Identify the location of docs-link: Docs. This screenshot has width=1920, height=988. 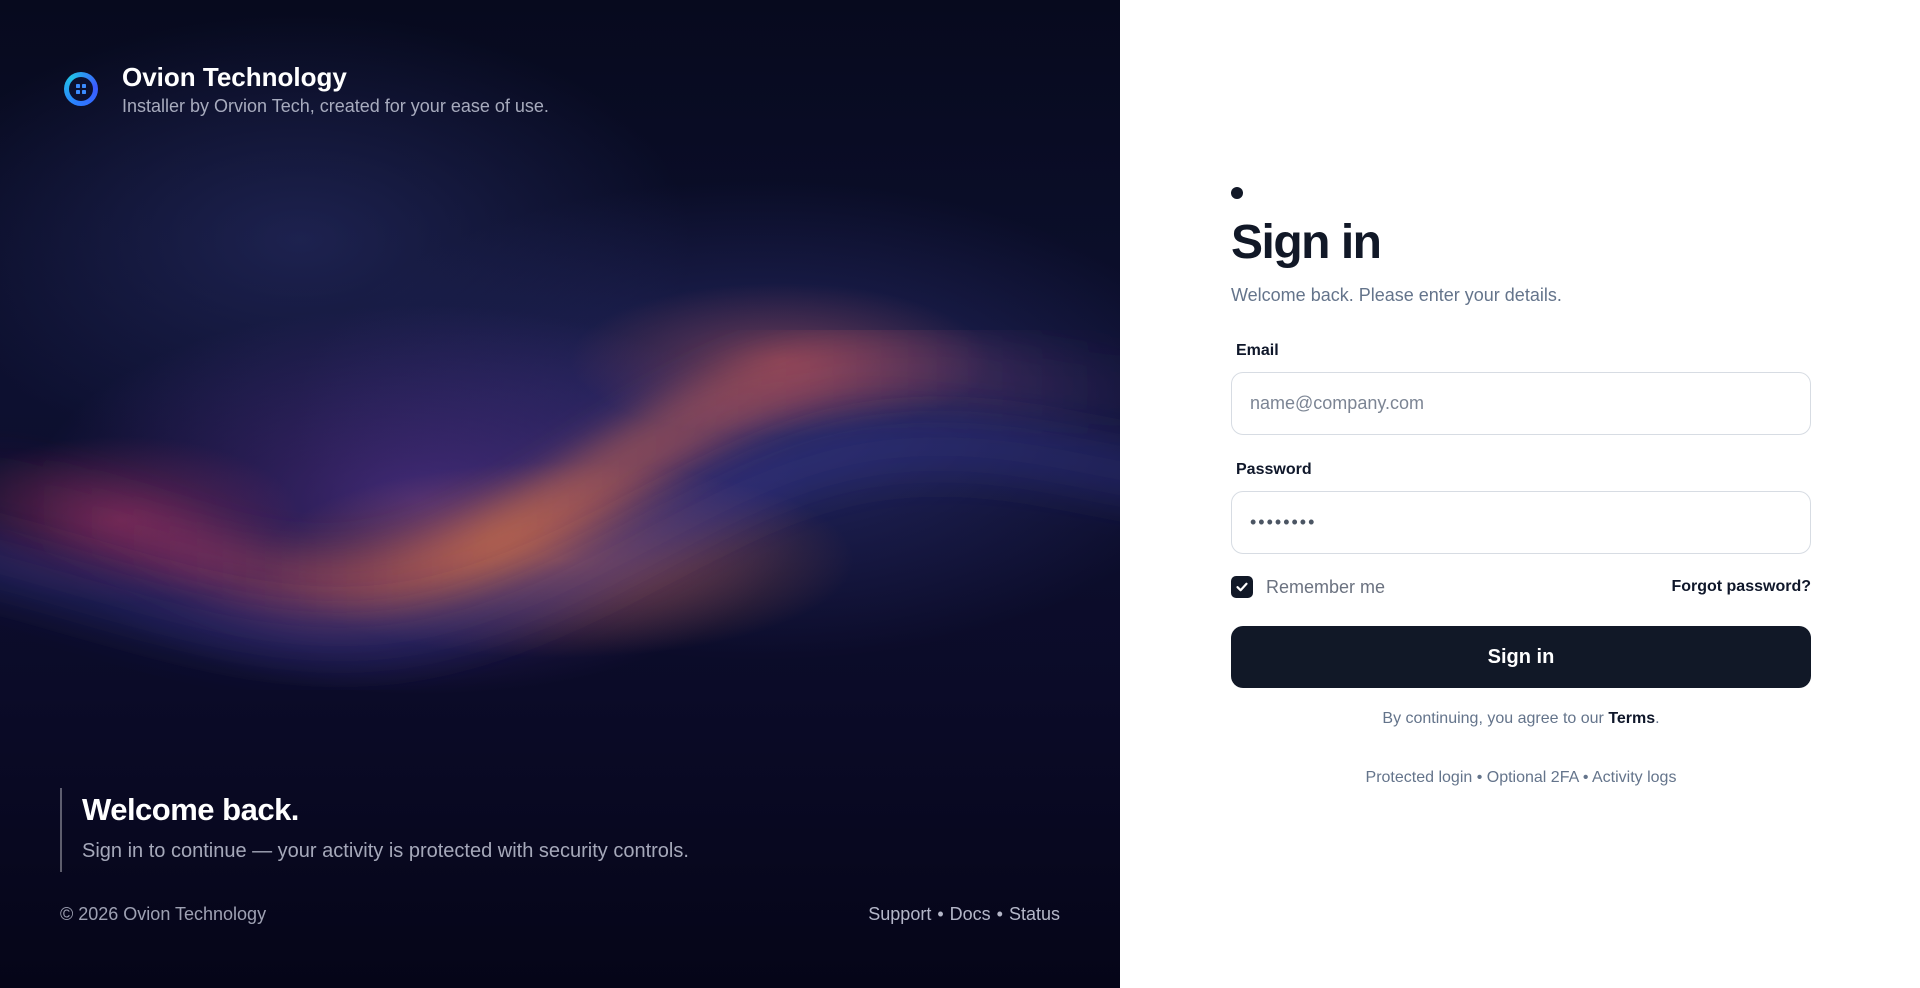
(970, 914).